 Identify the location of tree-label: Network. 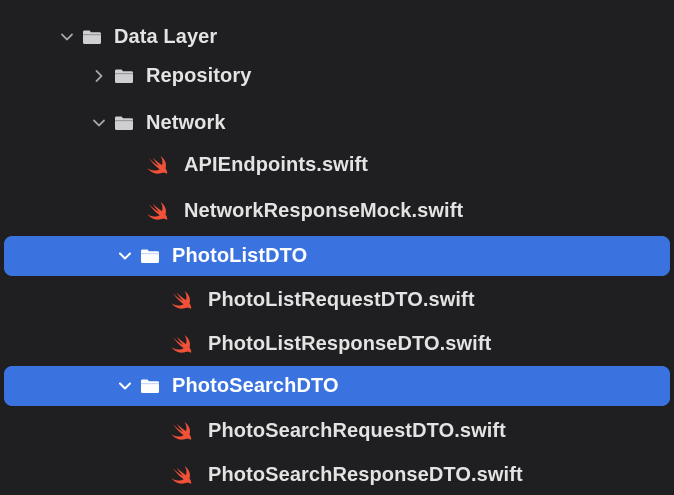
(186, 122).